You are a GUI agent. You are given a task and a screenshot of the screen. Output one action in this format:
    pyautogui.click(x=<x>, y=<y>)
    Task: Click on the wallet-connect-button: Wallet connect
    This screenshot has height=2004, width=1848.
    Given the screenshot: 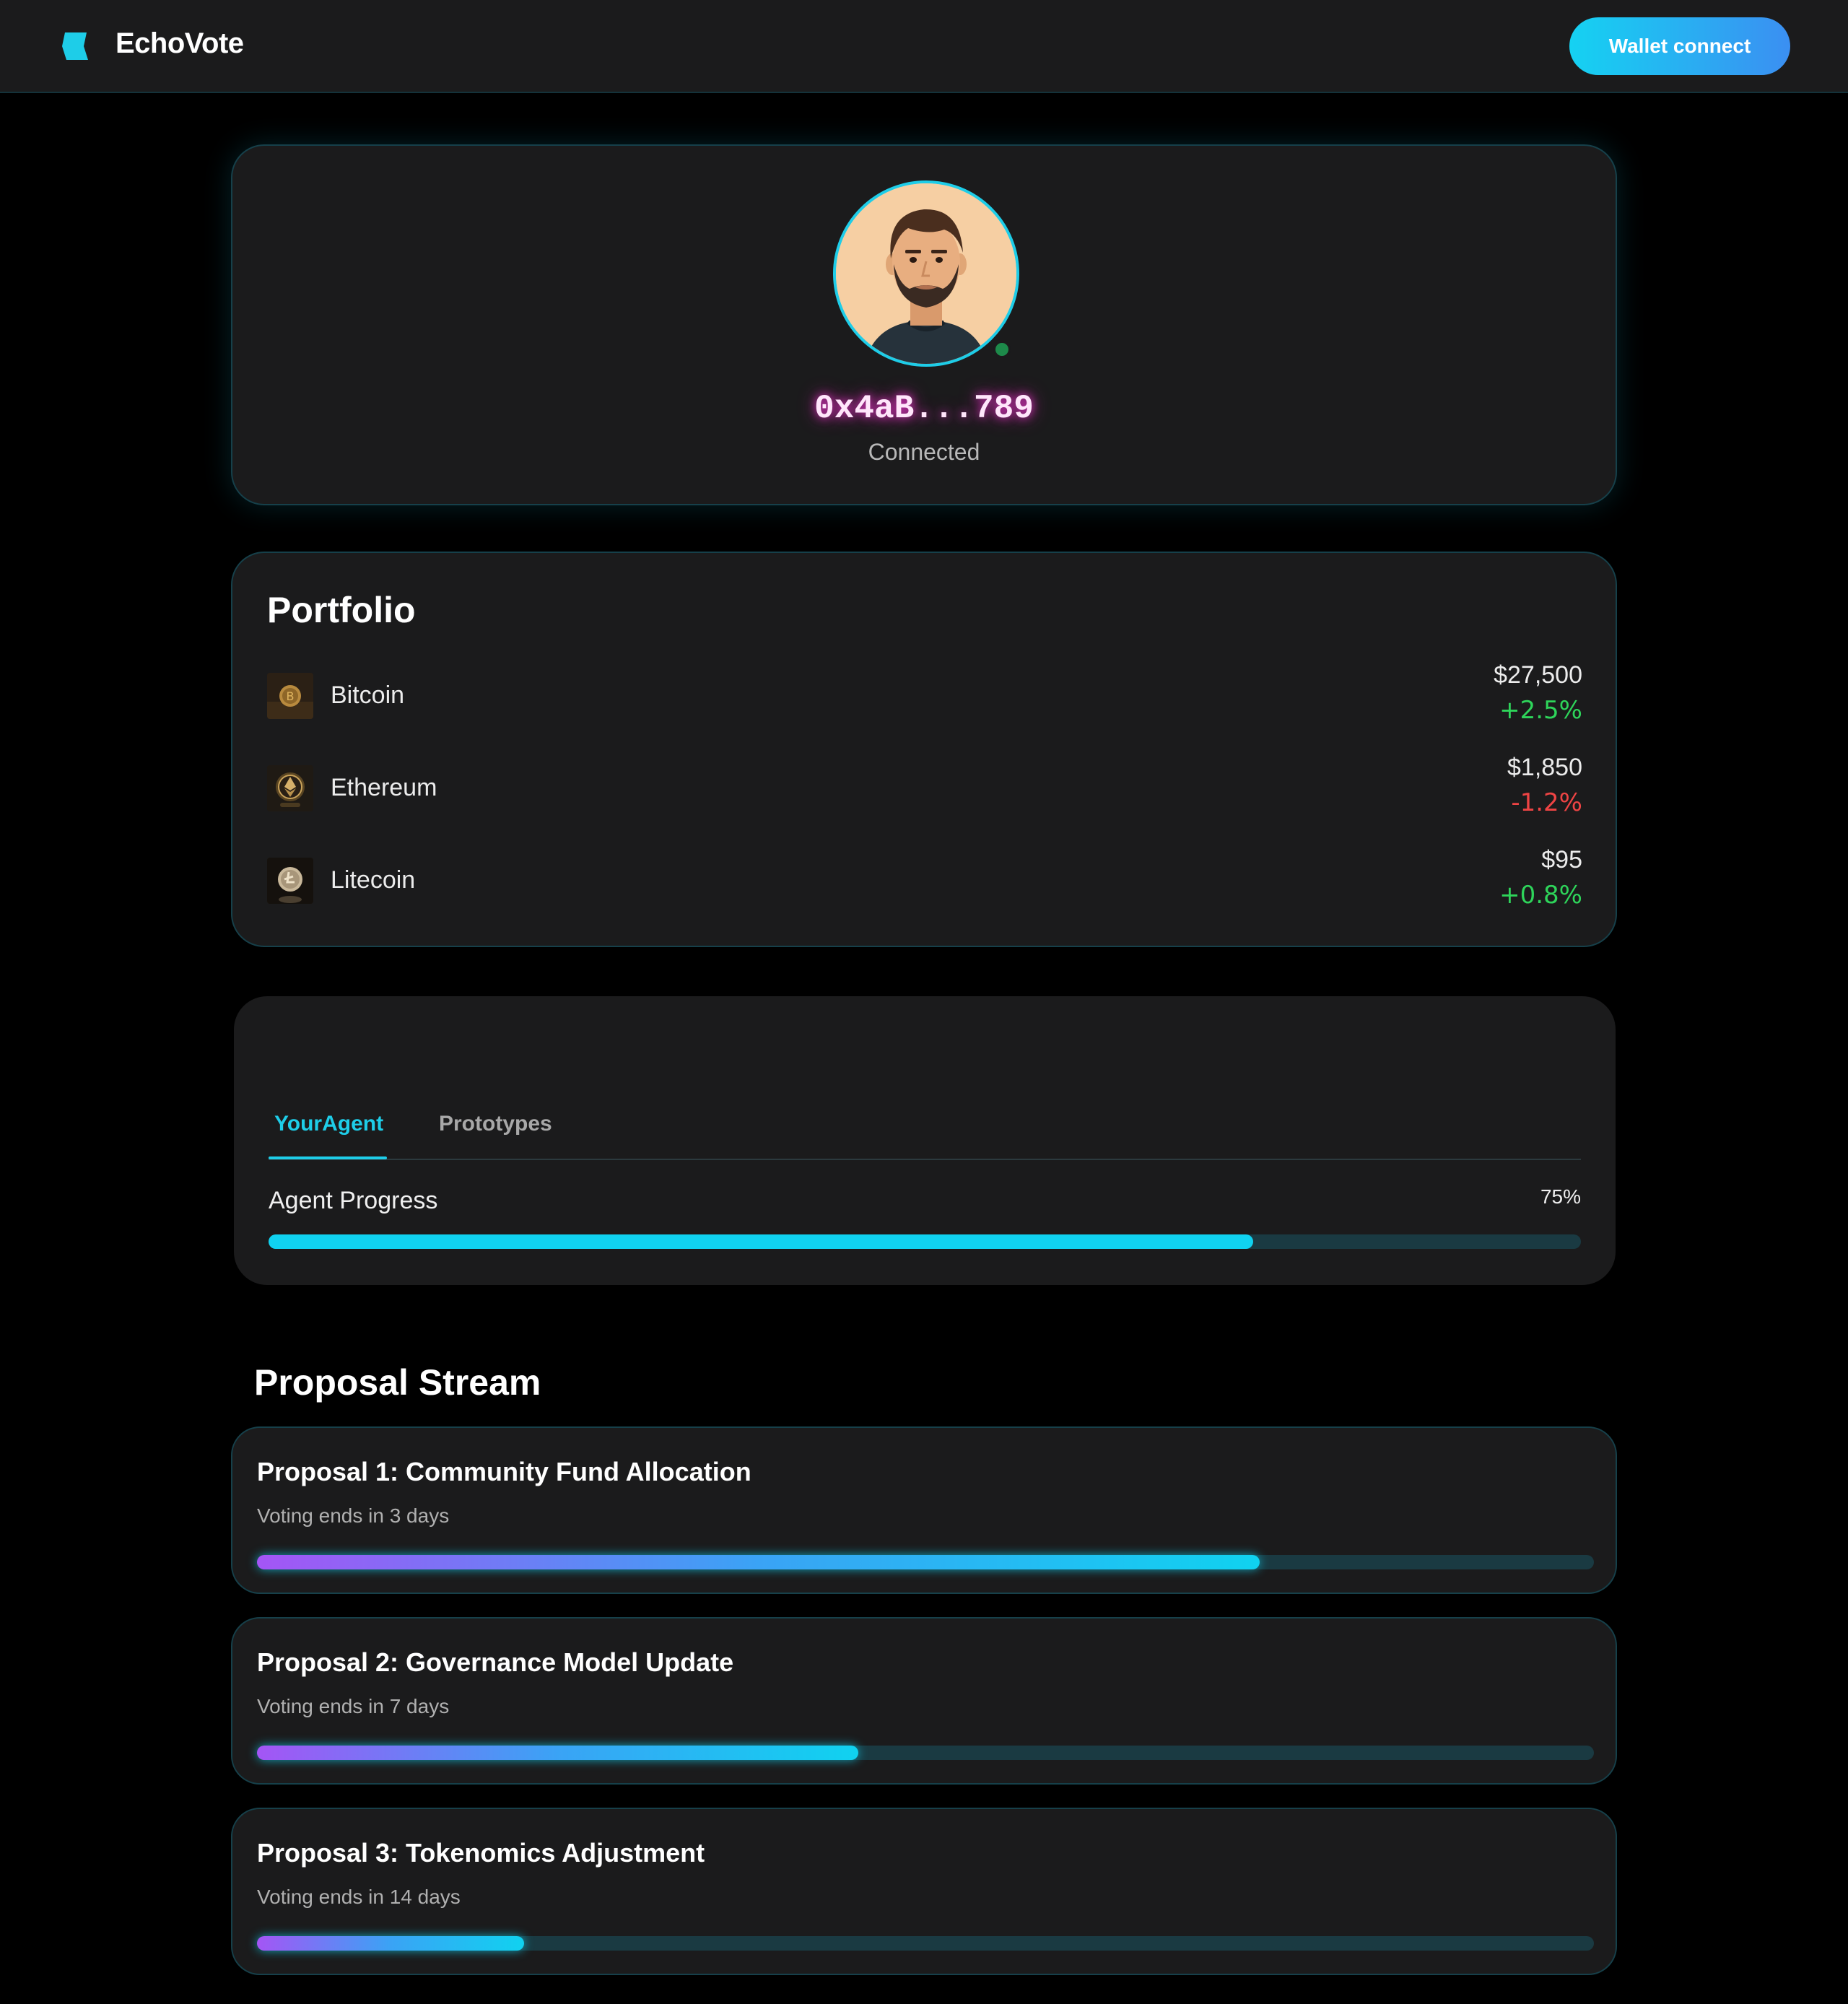 What is the action you would take?
    pyautogui.click(x=1679, y=46)
    